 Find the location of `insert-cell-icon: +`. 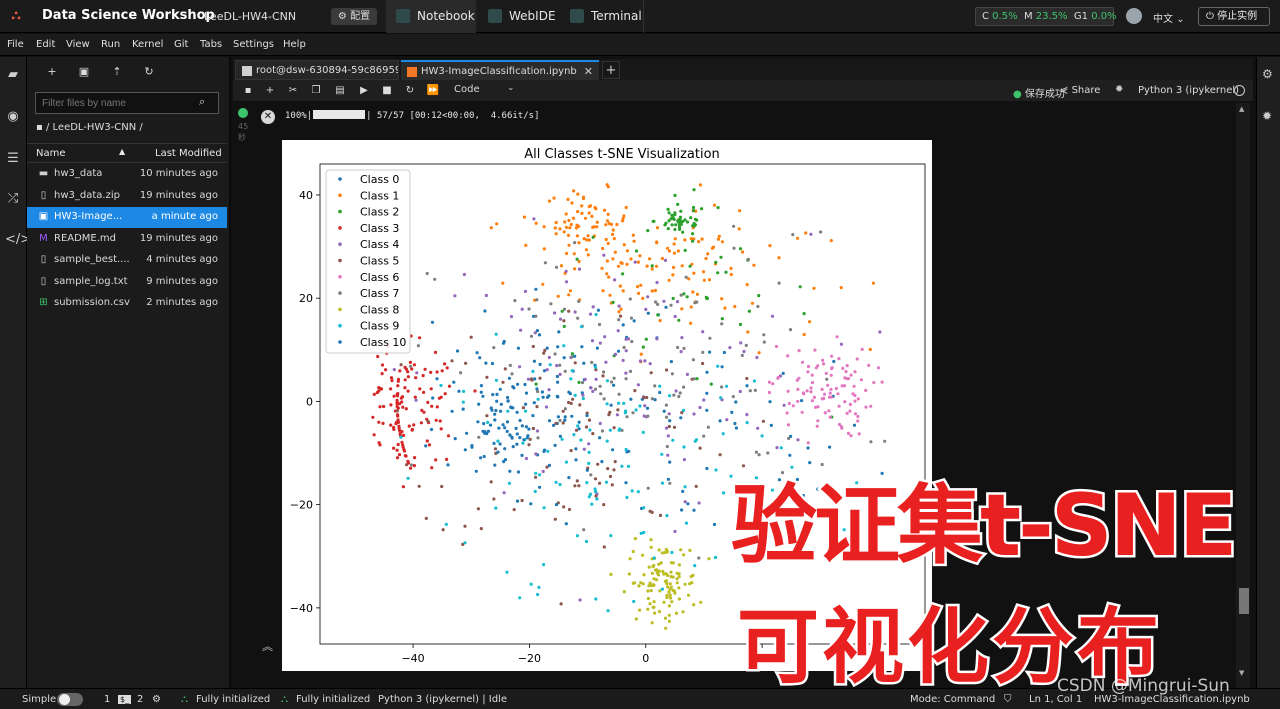

insert-cell-icon: + is located at coordinates (270, 91).